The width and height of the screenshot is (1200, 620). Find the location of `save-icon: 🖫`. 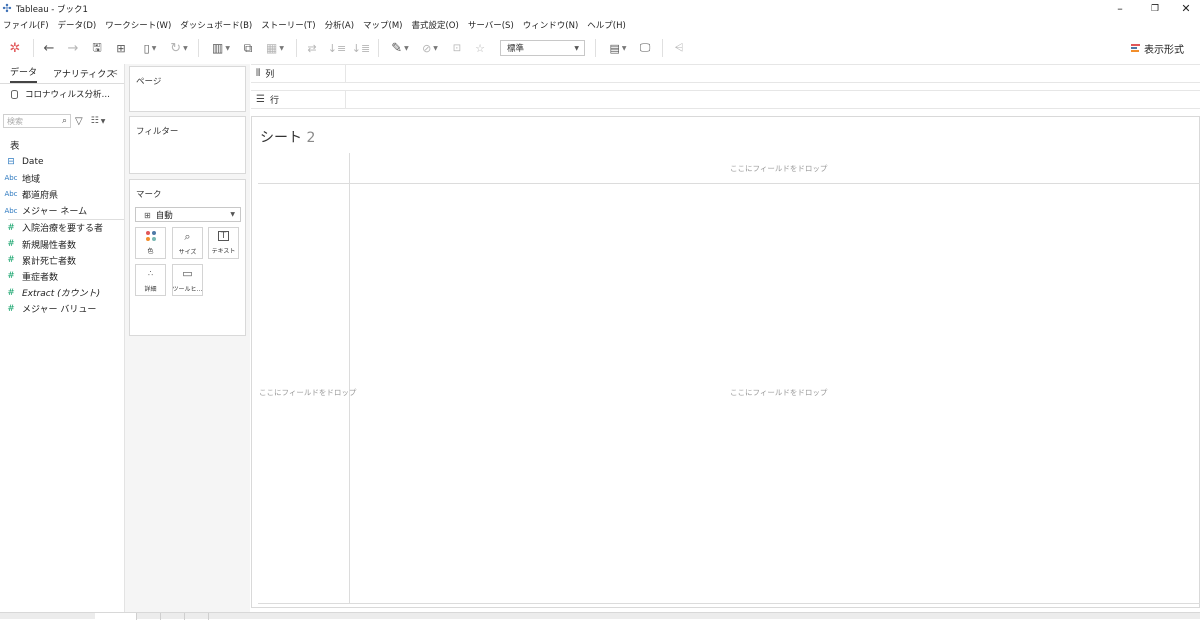

save-icon: 🖫 is located at coordinates (97, 48).